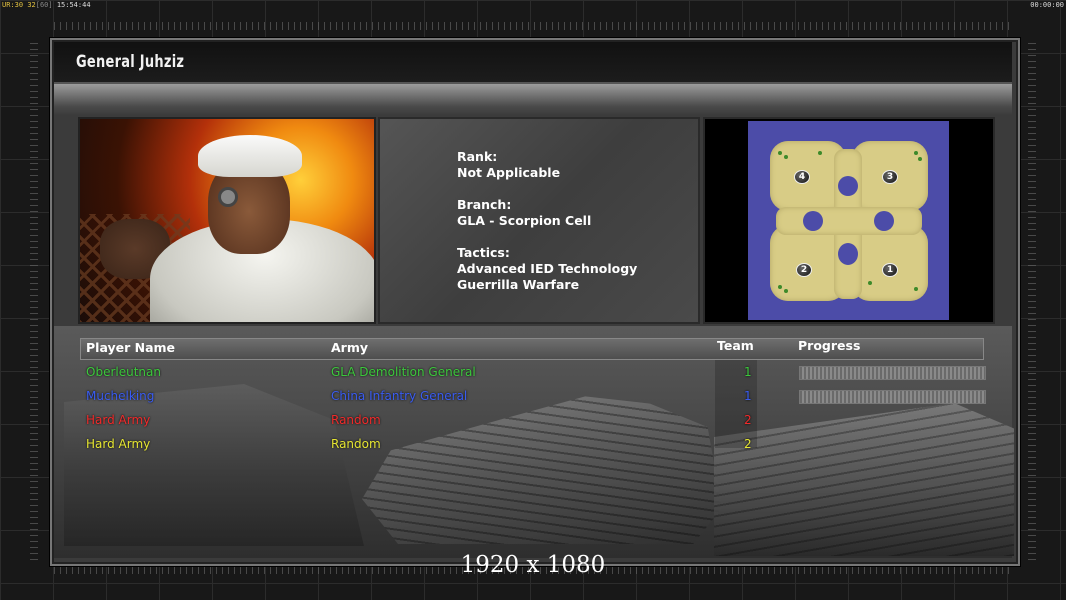 Image resolution: width=1066 pixels, height=600 pixels. What do you see at coordinates (884, 221) in the screenshot?
I see `lake-e` at bounding box center [884, 221].